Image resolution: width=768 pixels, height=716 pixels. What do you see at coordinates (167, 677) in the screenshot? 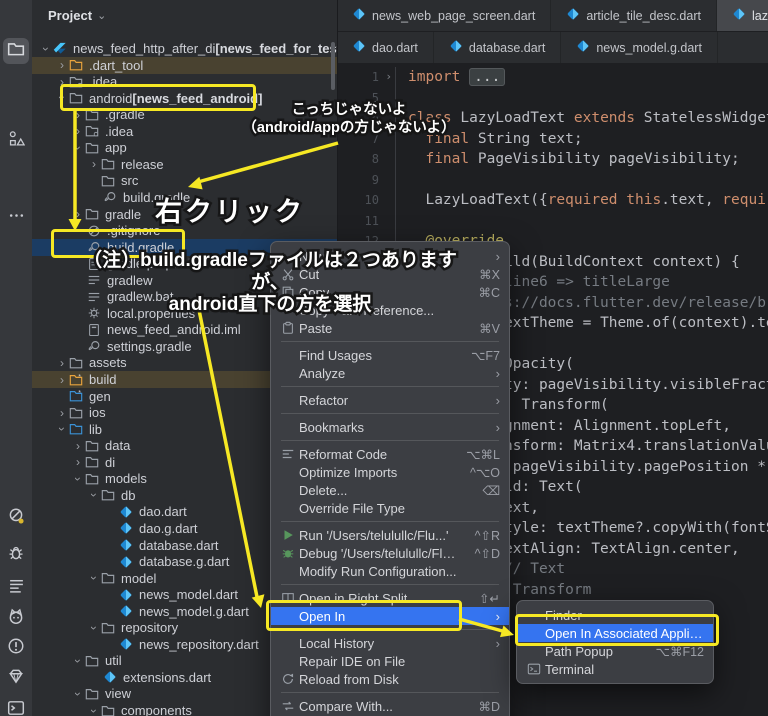
I see `tree-item-label: extensions.dart` at bounding box center [167, 677].